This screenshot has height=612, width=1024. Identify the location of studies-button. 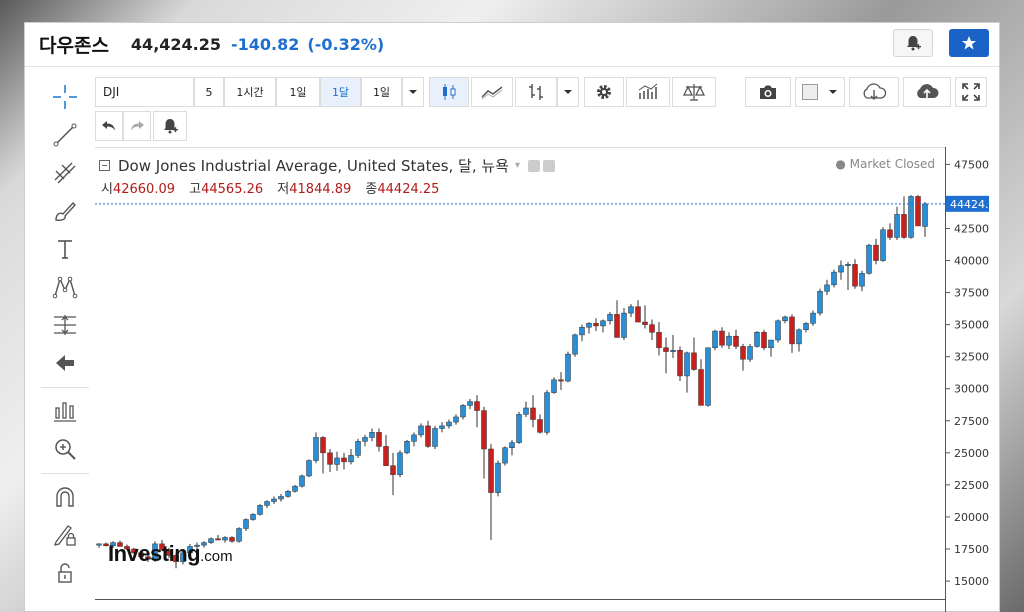
(648, 92).